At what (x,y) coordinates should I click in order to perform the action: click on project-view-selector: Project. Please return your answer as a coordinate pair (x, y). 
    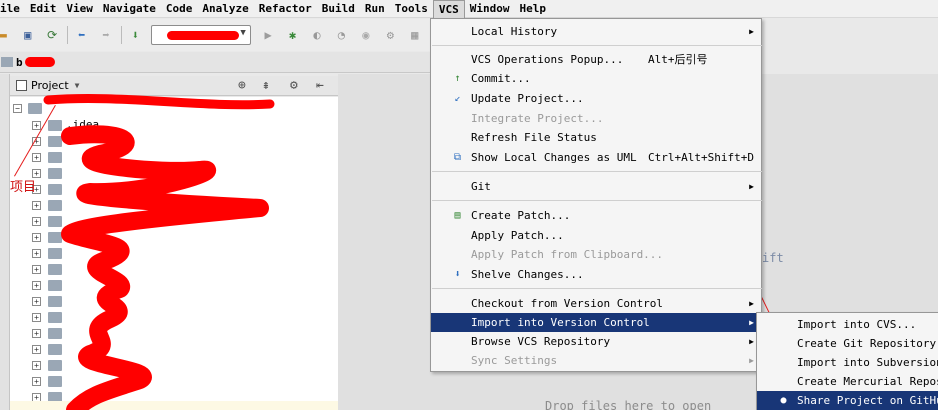
    Looking at the image, I should click on (50, 85).